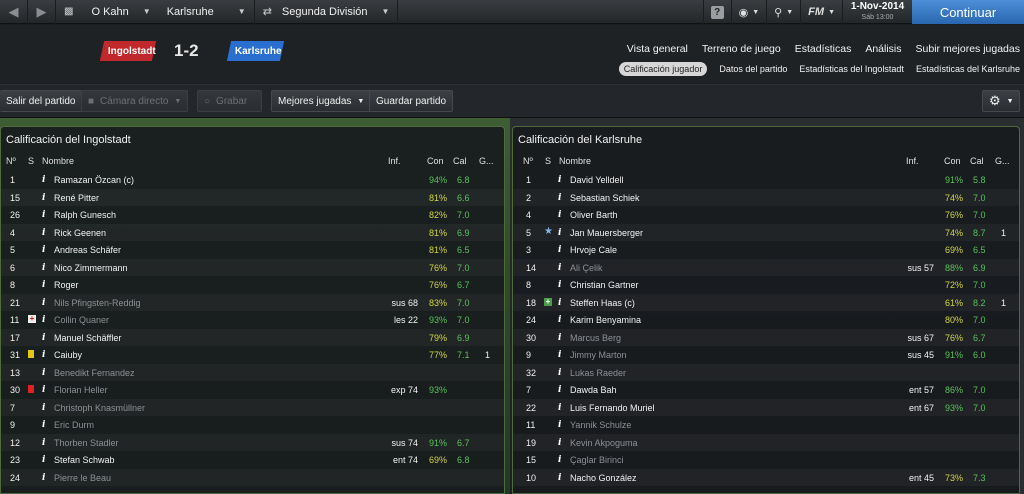  What do you see at coordinates (128, 51) in the screenshot?
I see `home-team-badge: Ingolstadt` at bounding box center [128, 51].